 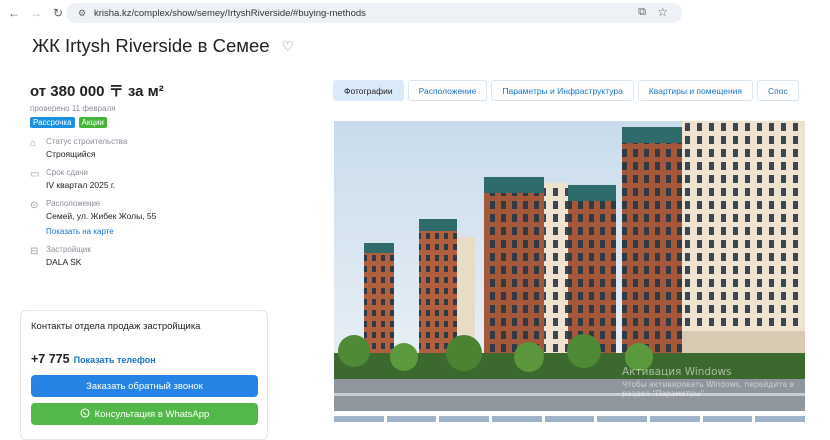 What do you see at coordinates (73, 108) in the screenshot?
I see `price-checked-date: проверено 11 февраля` at bounding box center [73, 108].